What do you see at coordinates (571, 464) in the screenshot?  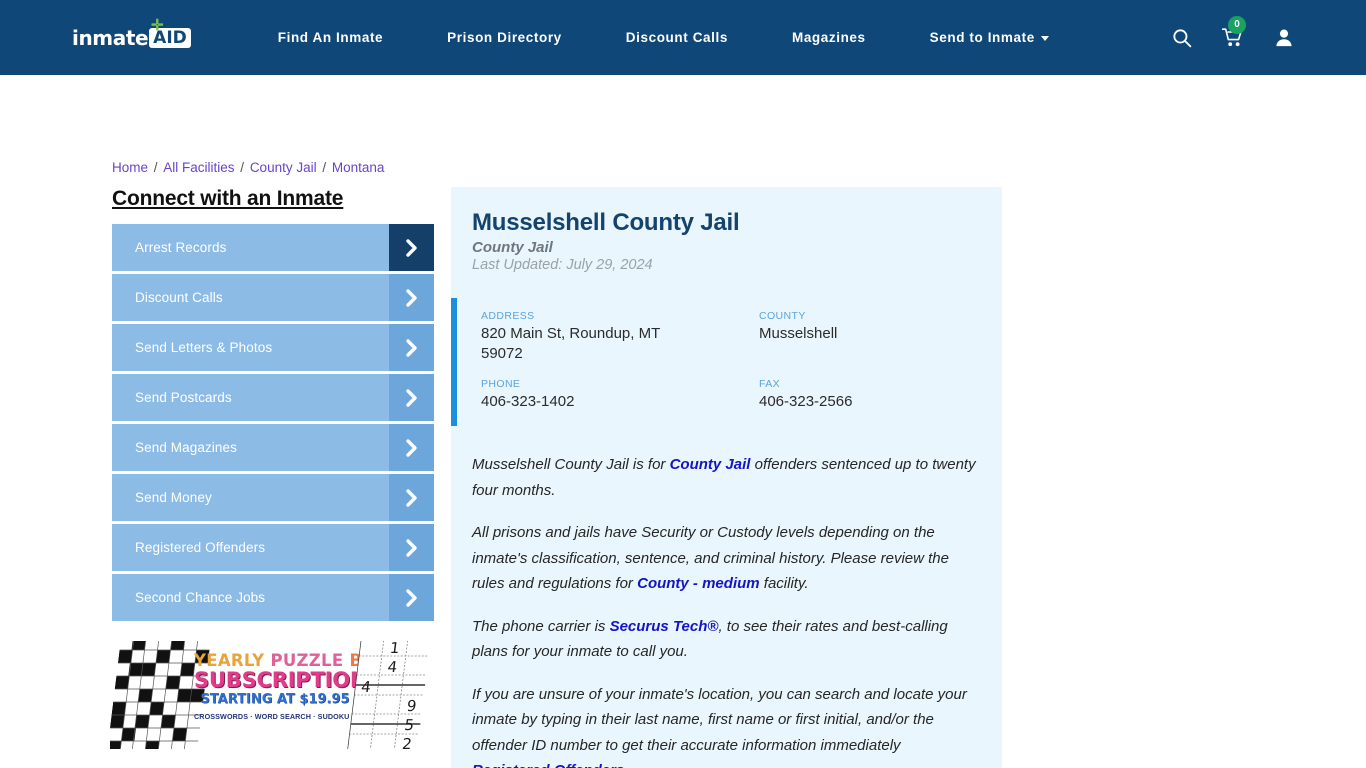 I see `paragraph-1-text-a: Musselshell County Jail is for` at bounding box center [571, 464].